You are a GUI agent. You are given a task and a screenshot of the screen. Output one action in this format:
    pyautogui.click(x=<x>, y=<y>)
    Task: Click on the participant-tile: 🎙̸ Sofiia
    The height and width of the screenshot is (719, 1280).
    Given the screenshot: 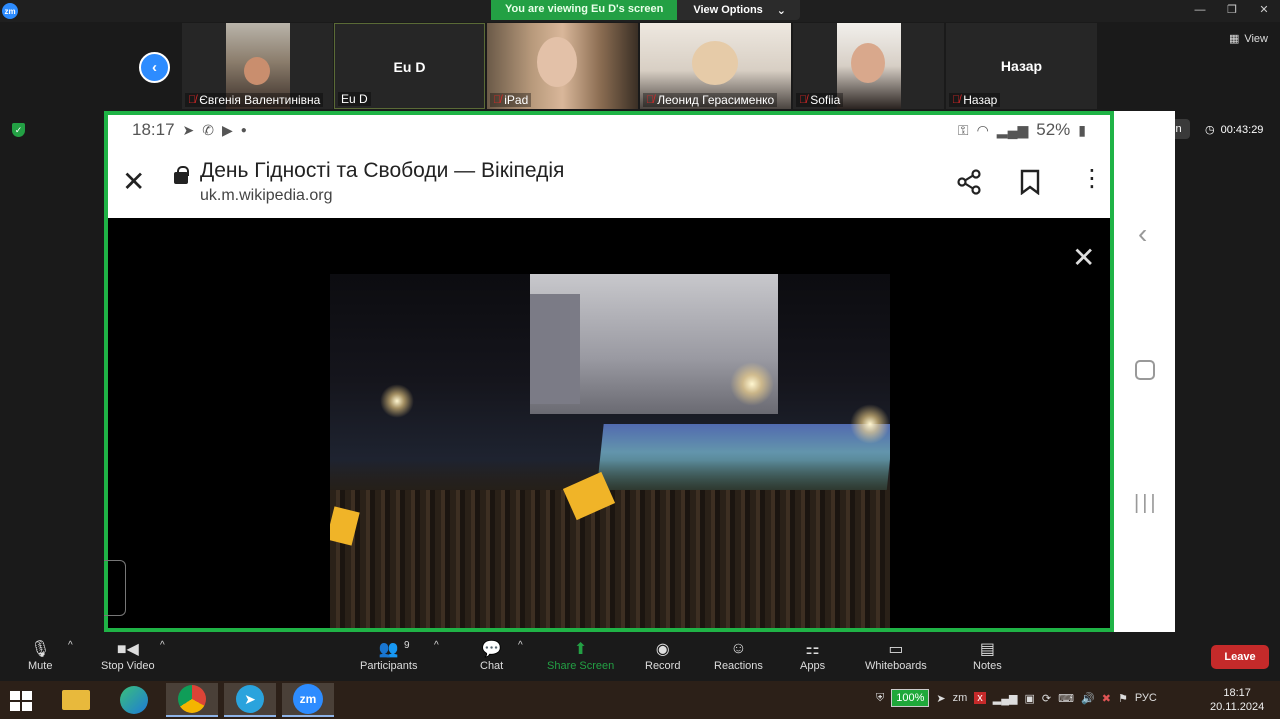 What is the action you would take?
    pyautogui.click(x=868, y=66)
    